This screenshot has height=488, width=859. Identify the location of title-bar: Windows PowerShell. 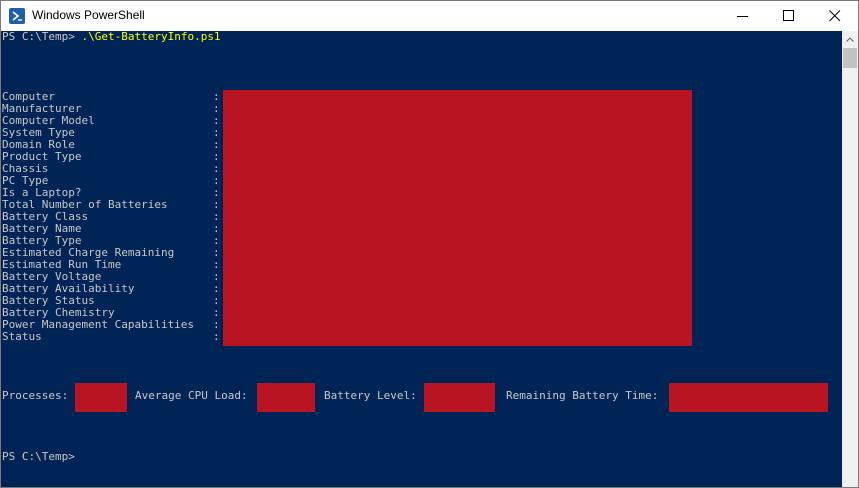
(429, 16).